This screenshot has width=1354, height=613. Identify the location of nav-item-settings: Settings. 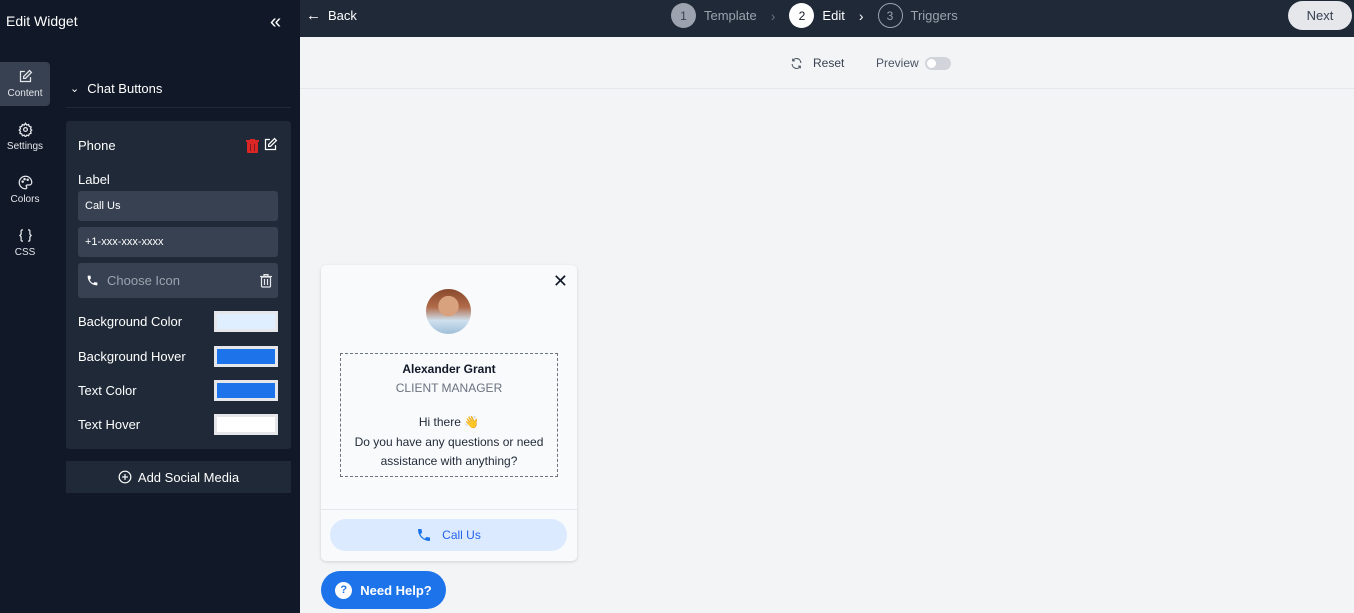
(25, 137).